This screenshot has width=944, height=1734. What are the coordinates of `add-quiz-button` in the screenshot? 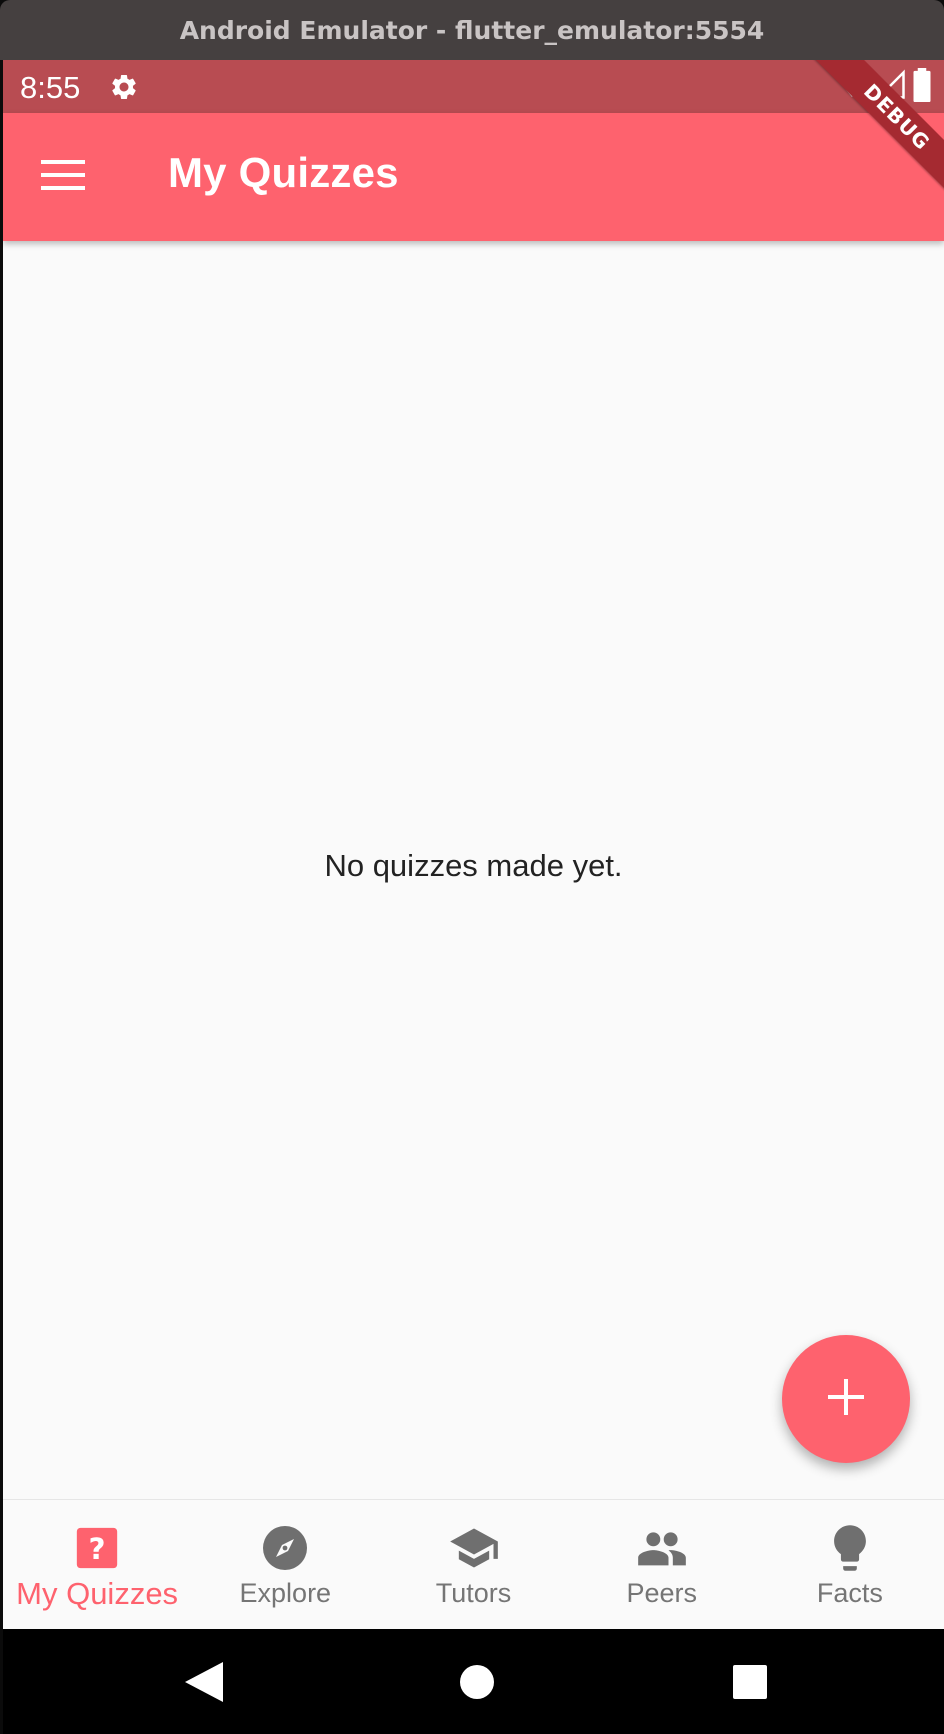 It's located at (846, 1399).